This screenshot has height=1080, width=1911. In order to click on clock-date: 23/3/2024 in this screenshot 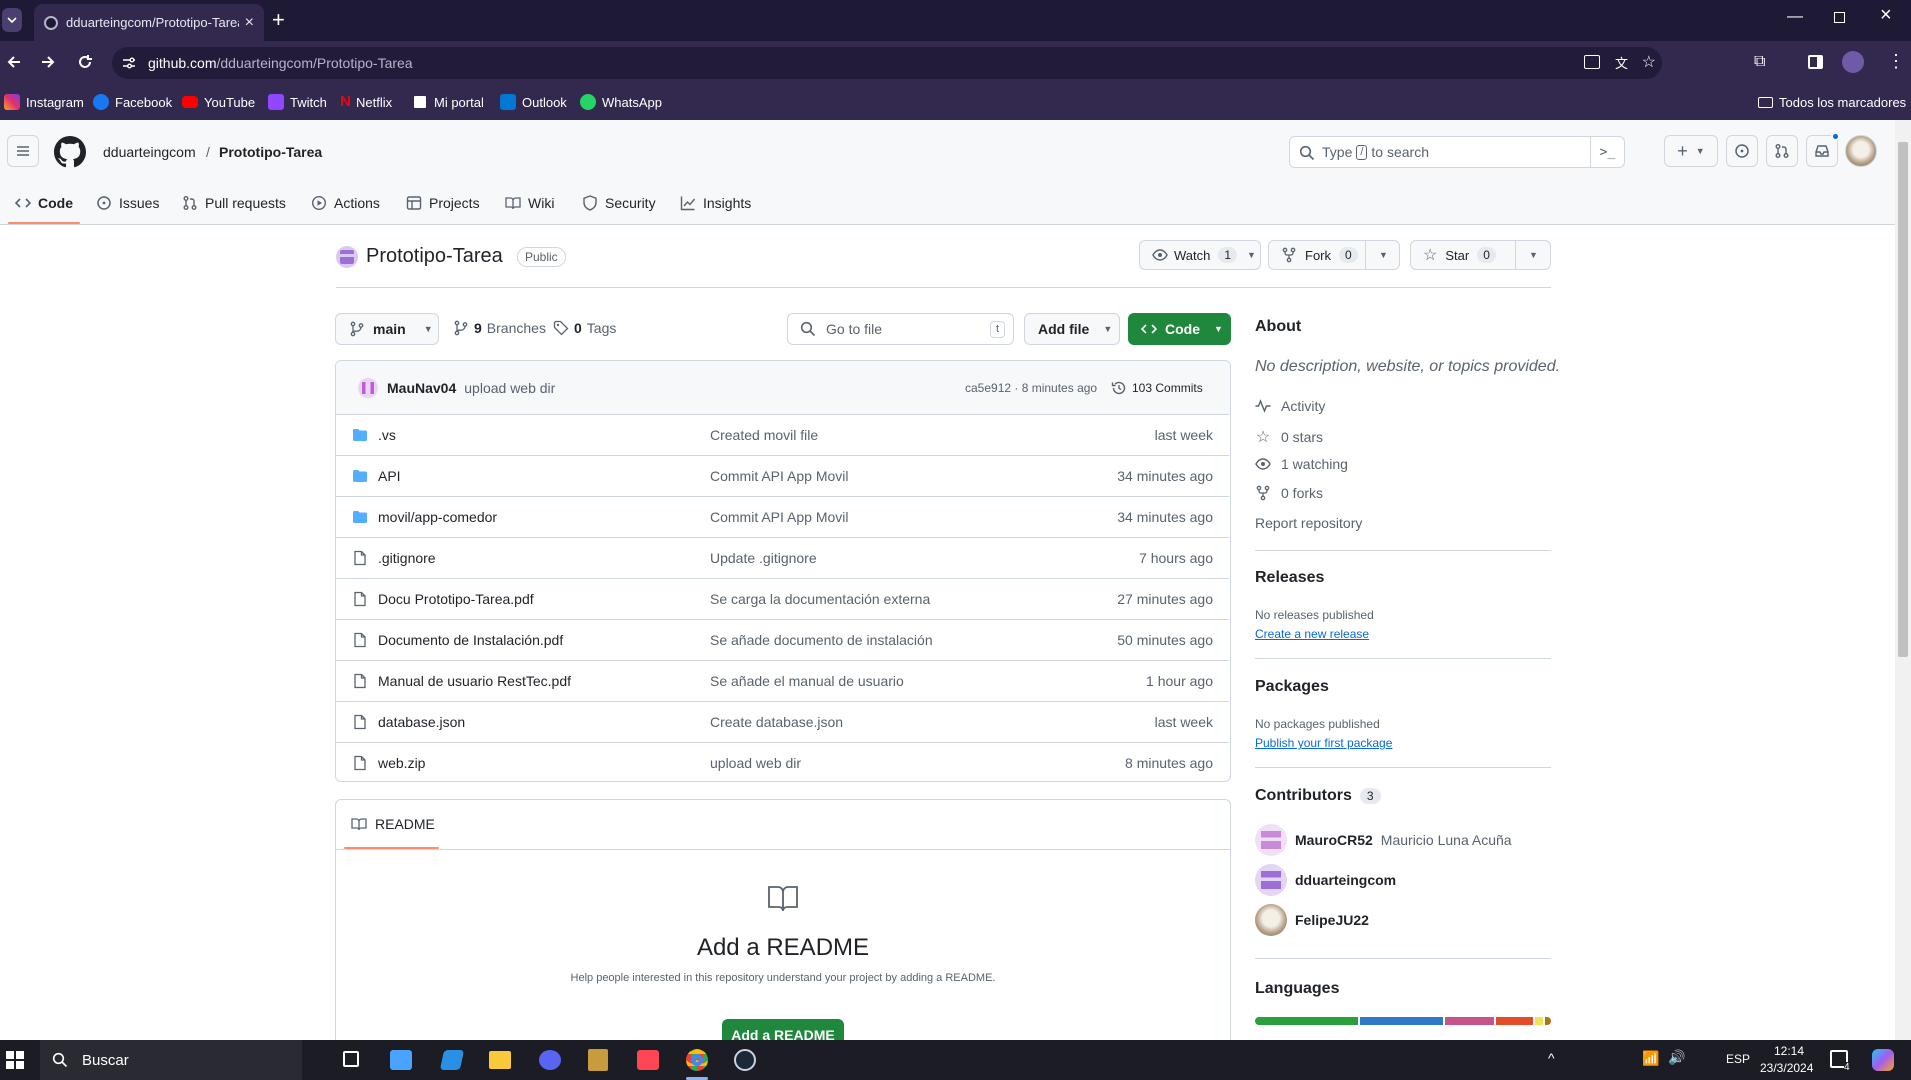, I will do `click(1786, 1068)`.